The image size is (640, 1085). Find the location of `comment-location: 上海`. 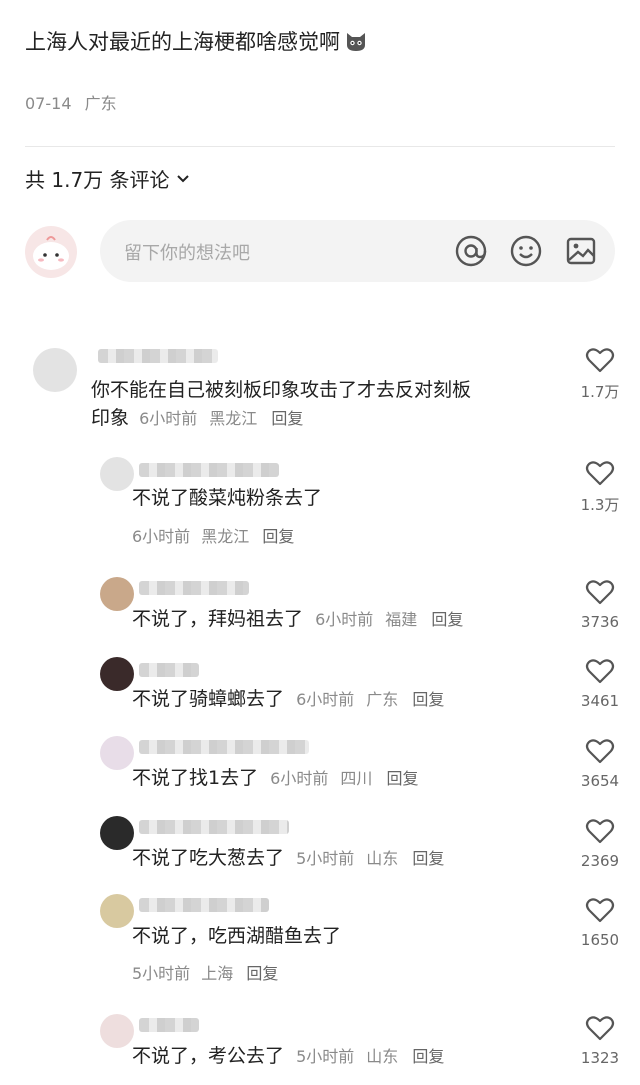

comment-location: 上海 is located at coordinates (217, 973).